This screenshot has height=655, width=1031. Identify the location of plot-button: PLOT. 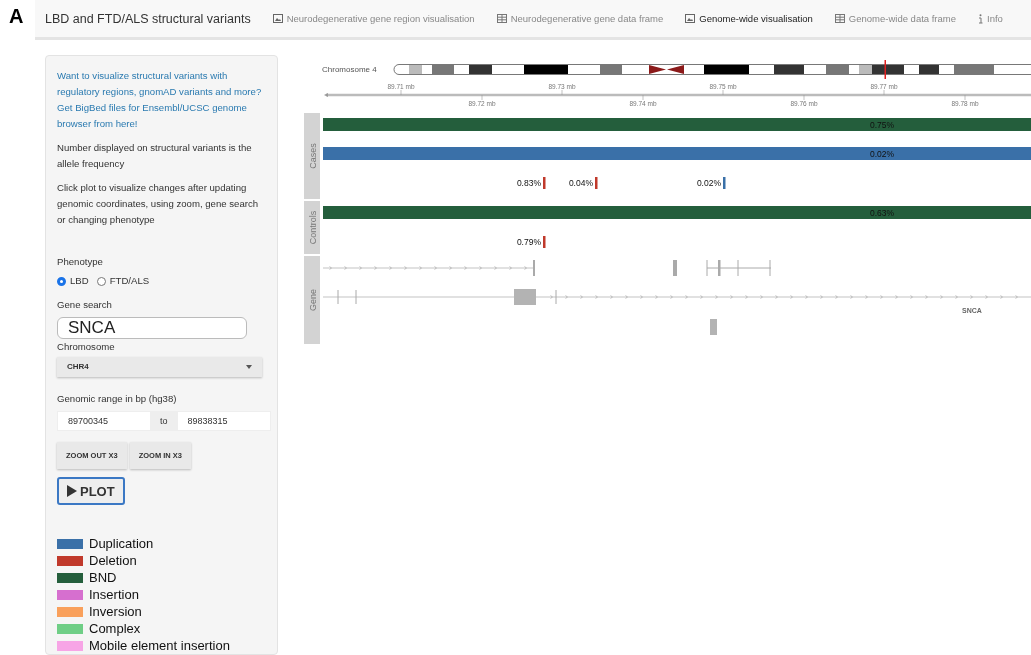
(91, 491).